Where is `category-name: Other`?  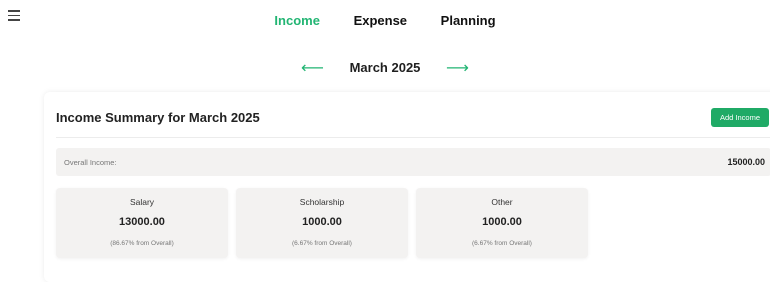
category-name: Other is located at coordinates (502, 202).